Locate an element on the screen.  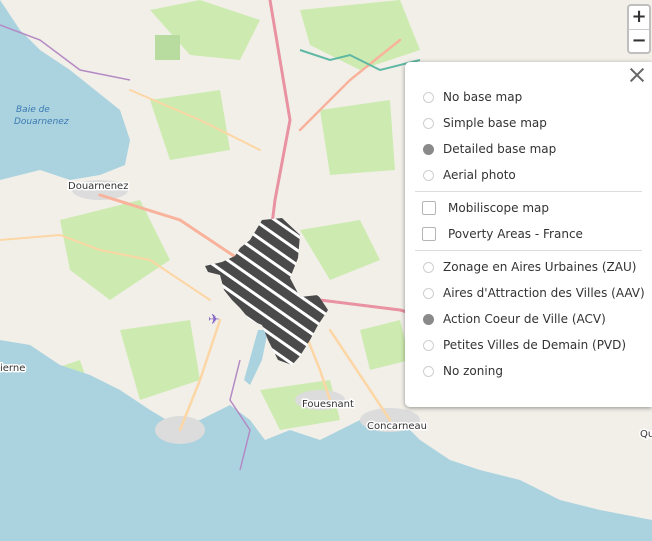
option-label: Mobiliscope map is located at coordinates (498, 208).